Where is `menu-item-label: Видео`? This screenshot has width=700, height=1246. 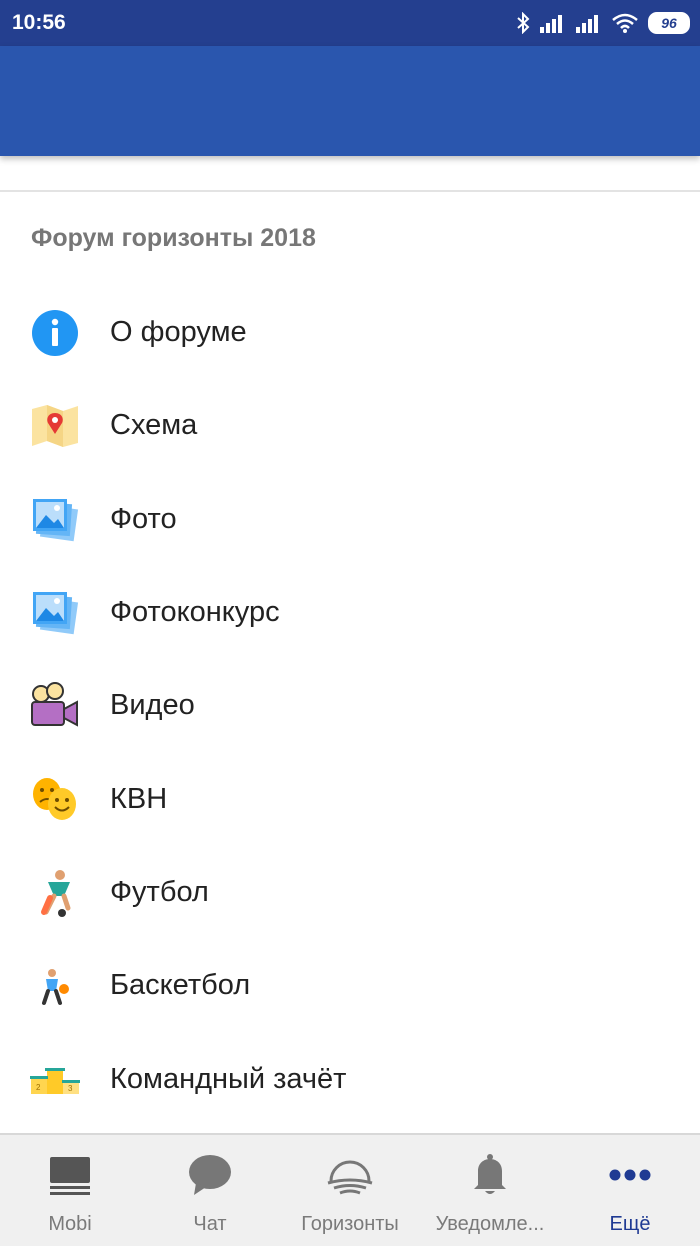 menu-item-label: Видео is located at coordinates (152, 705).